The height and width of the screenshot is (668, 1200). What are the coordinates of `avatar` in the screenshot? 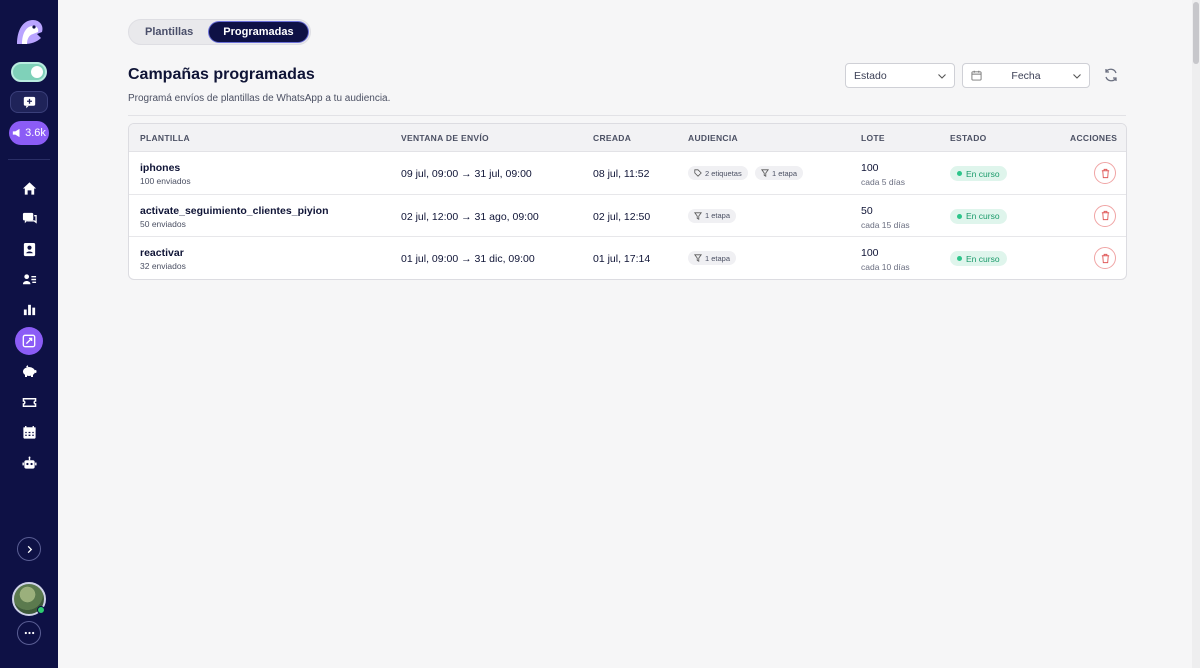 It's located at (29, 599).